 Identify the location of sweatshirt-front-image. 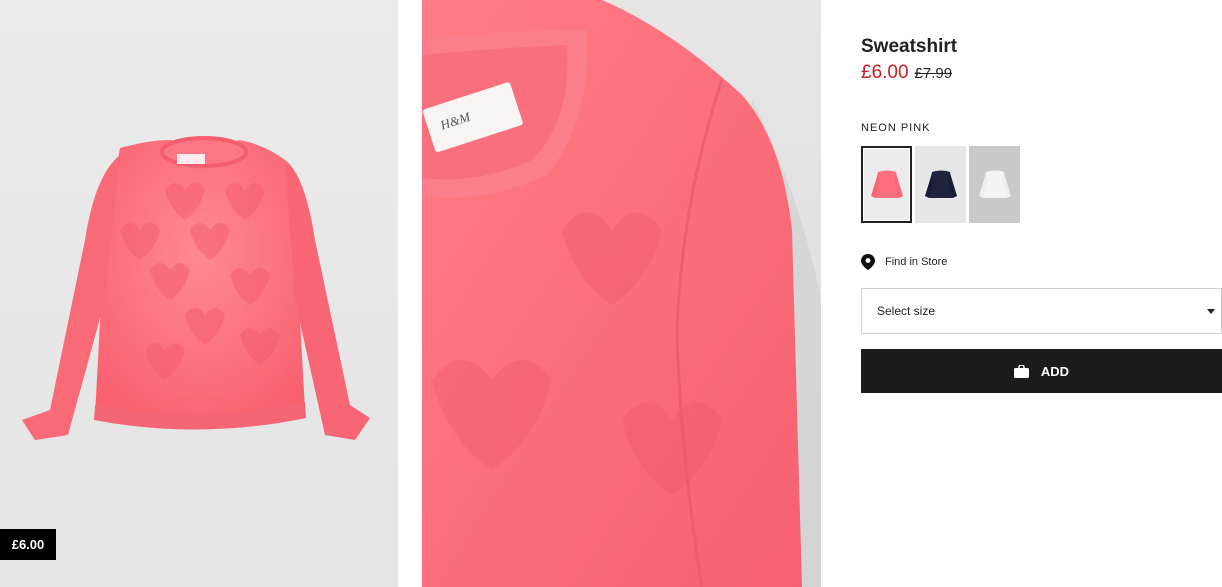
(196, 288).